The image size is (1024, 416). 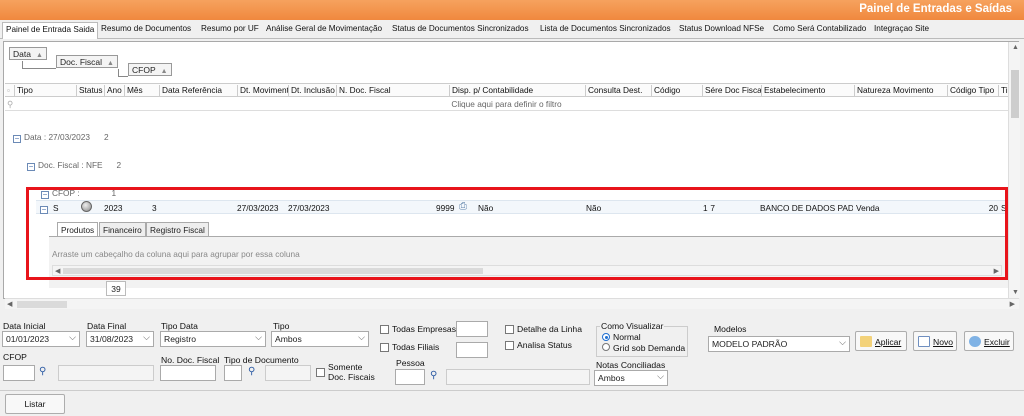 I want to click on tab-lista-sincronizados: Lista de Documentos Sincronizados, so click(x=605, y=28).